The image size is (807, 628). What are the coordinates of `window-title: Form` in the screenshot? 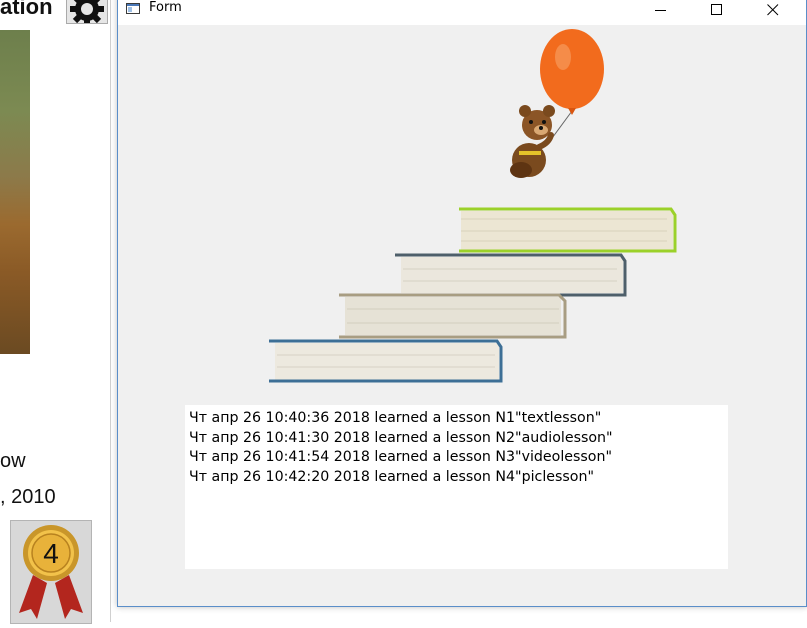 It's located at (165, 7).